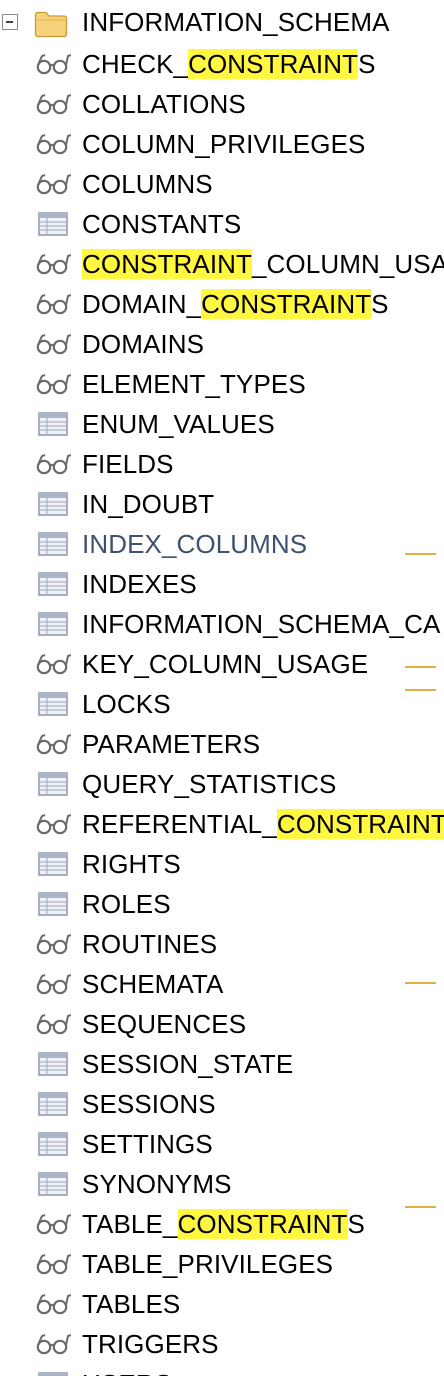  Describe the element at coordinates (222, 664) in the screenshot. I see `tree-item-key-column-usage: KEY_COLUMN_USAGE` at that location.